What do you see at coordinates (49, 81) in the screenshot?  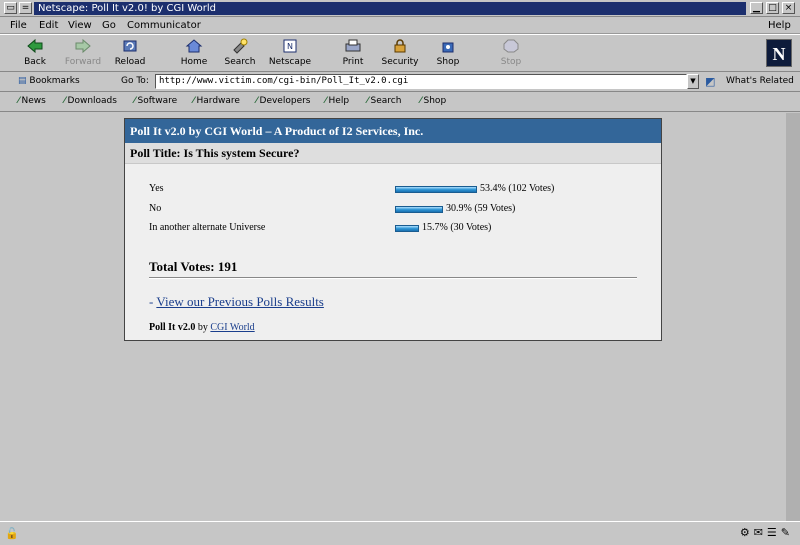 I see `bookmarks-button: ▤ Bookmarks` at bounding box center [49, 81].